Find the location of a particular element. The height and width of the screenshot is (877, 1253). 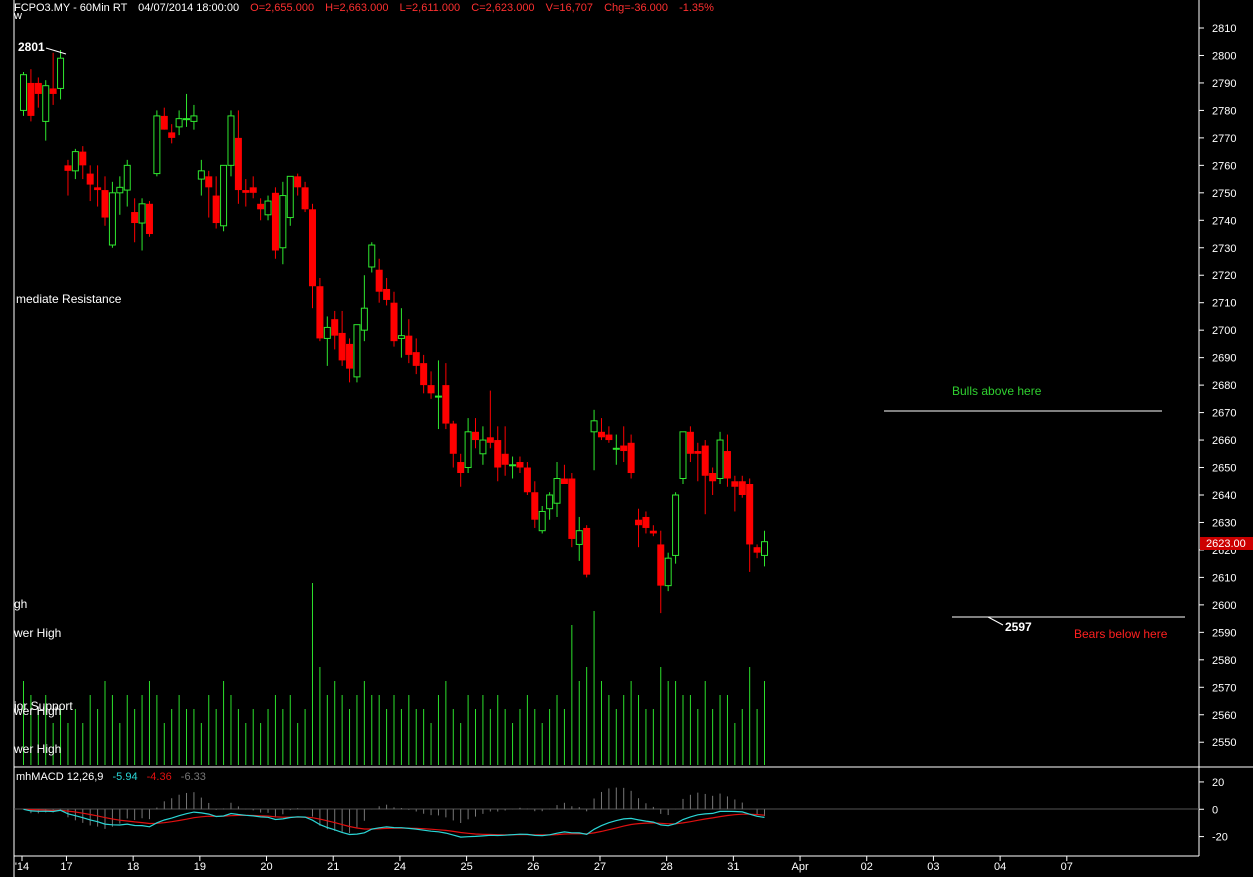

volume-bars is located at coordinates (394, 674).